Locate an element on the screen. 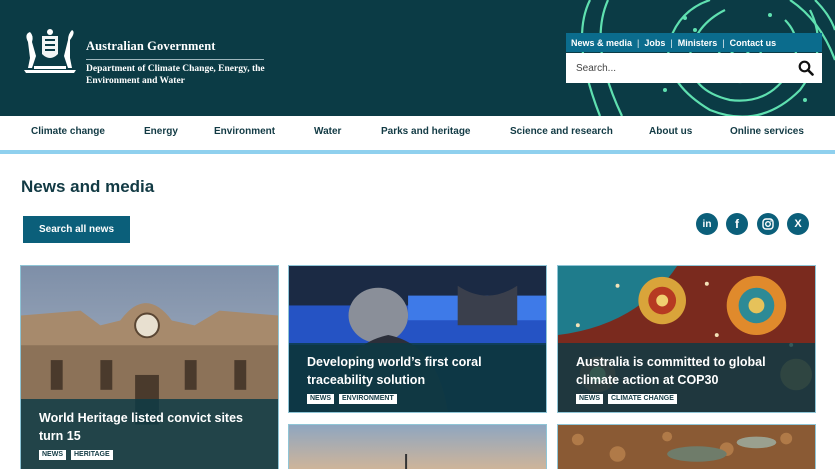 This screenshot has height=469, width=835. card-tags: NEWS ENVIRONMENT is located at coordinates (417, 399).